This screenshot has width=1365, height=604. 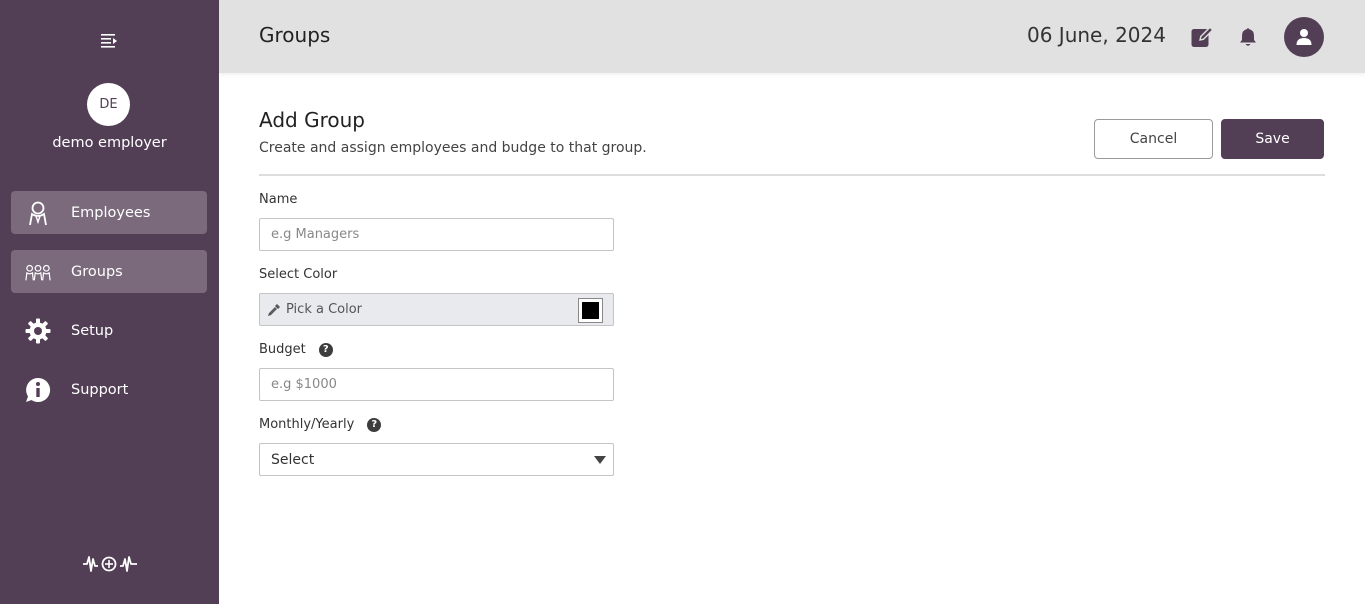 What do you see at coordinates (1096, 35) in the screenshot?
I see `header-date: 06 June, 2024` at bounding box center [1096, 35].